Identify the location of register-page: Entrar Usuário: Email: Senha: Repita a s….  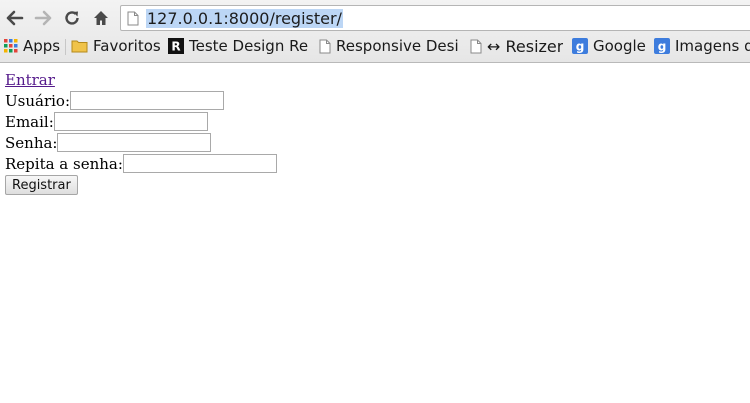
(141, 132).